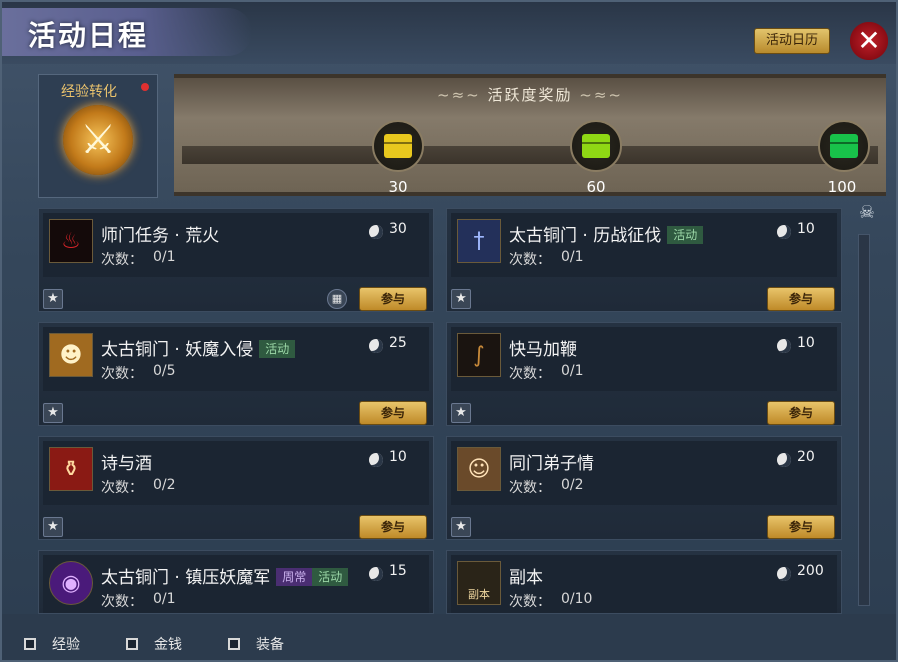  I want to click on activity-card: ◉ 太古铜门 · 镇压妖魔军 周常 活动 次数： 0/1 15, so click(236, 582).